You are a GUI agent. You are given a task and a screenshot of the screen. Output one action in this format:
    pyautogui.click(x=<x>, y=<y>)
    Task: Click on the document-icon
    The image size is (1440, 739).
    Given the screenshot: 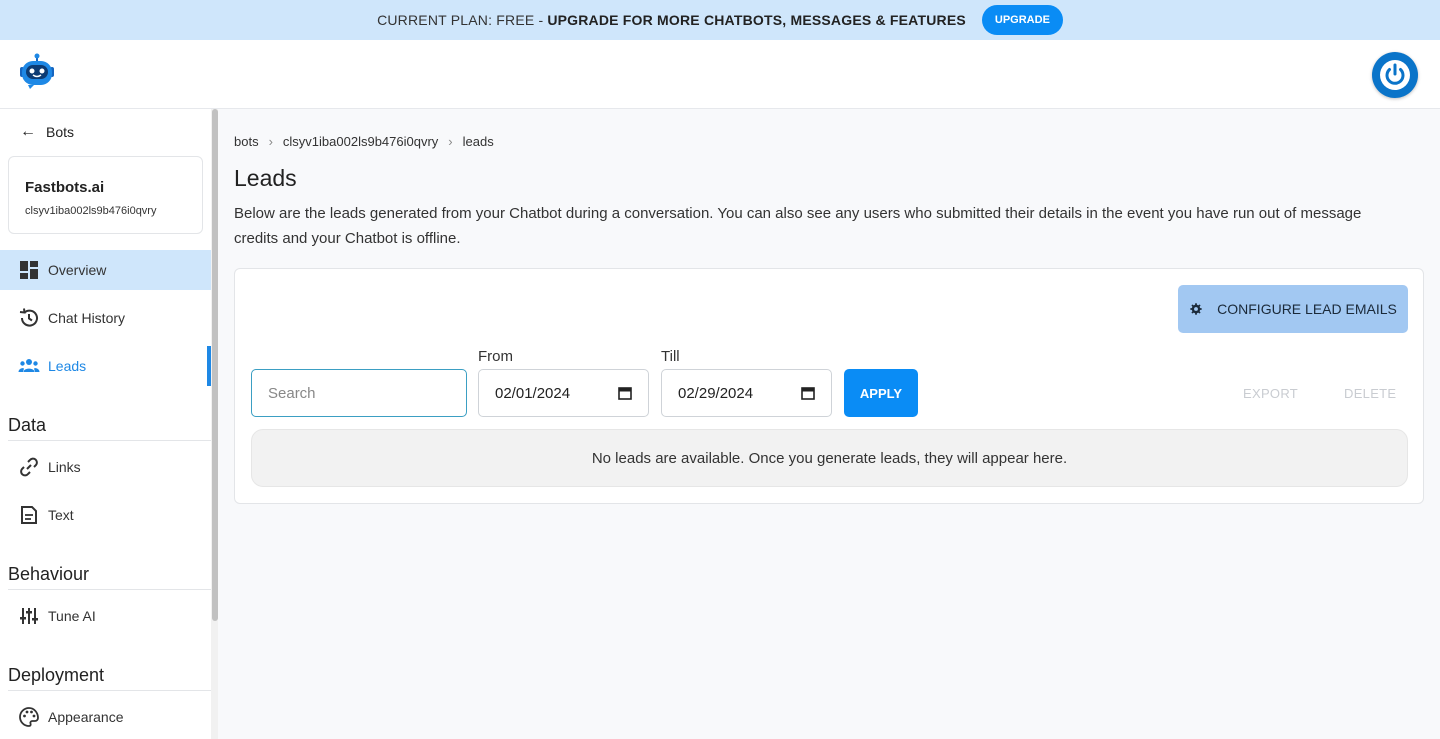 What is the action you would take?
    pyautogui.click(x=29, y=515)
    